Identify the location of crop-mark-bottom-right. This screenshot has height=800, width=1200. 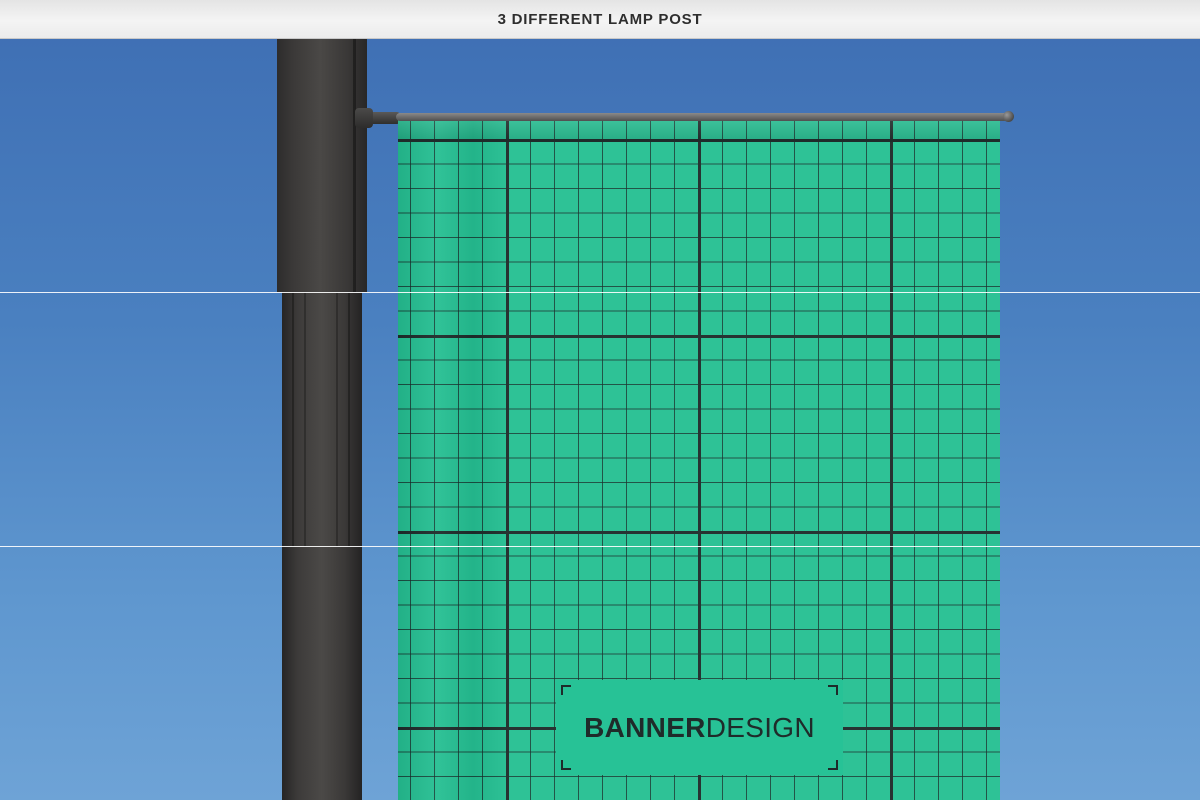
(833, 765).